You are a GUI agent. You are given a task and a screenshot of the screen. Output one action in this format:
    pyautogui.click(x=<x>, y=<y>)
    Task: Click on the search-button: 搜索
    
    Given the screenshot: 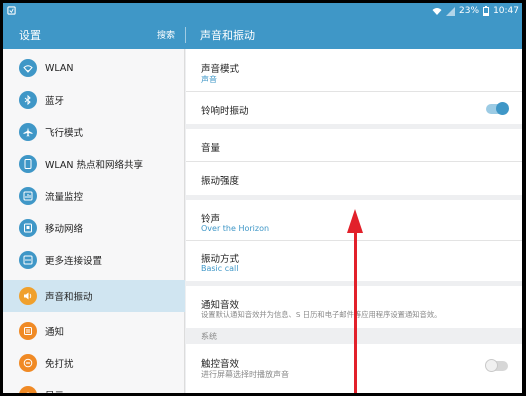 What is the action you would take?
    pyautogui.click(x=166, y=34)
    